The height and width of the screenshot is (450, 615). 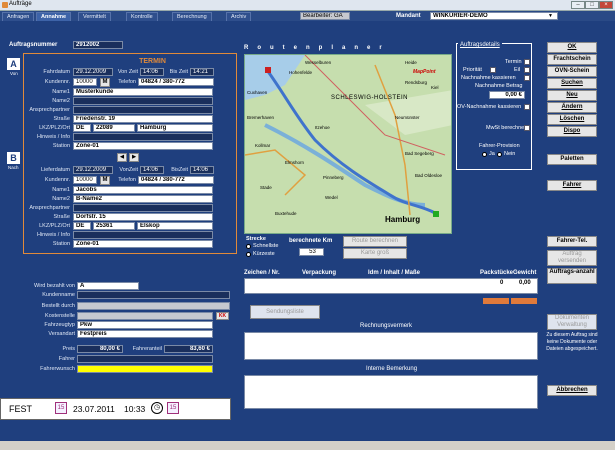 What do you see at coordinates (98, 45) in the screenshot?
I see `auftragsnummer-field: 2912002` at bounding box center [98, 45].